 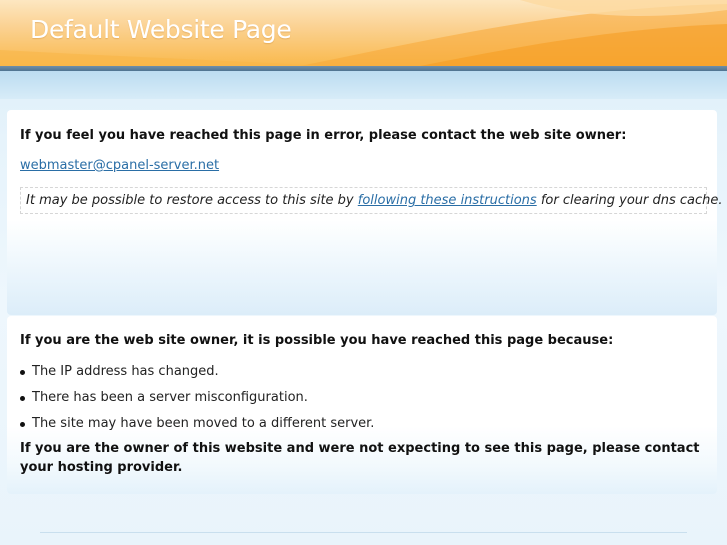 I want to click on reason-text: The IP address has changed., so click(x=125, y=371).